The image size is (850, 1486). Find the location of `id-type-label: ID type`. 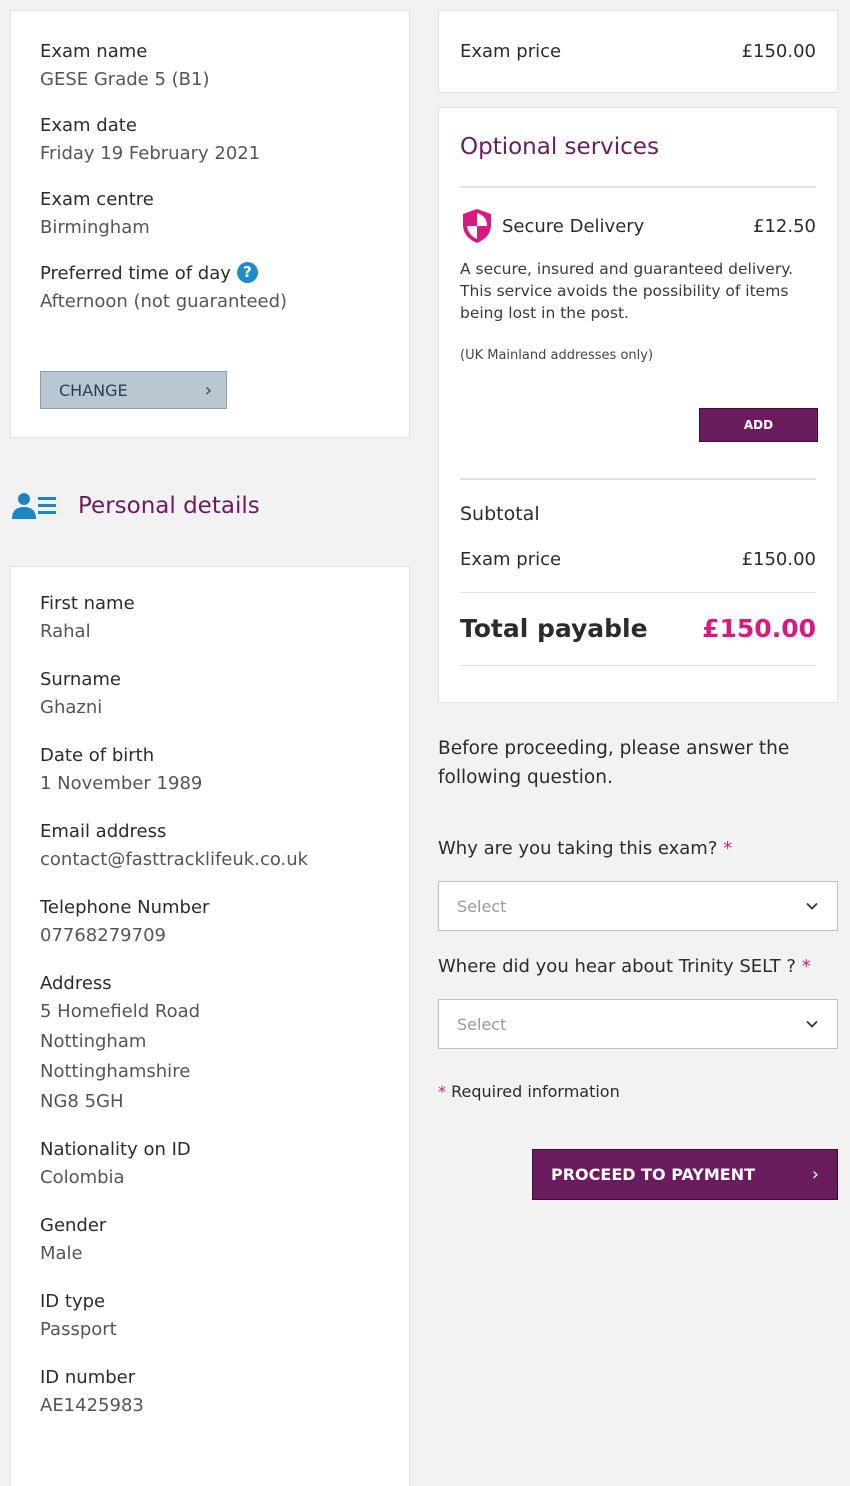

id-type-label: ID type is located at coordinates (73, 1301).